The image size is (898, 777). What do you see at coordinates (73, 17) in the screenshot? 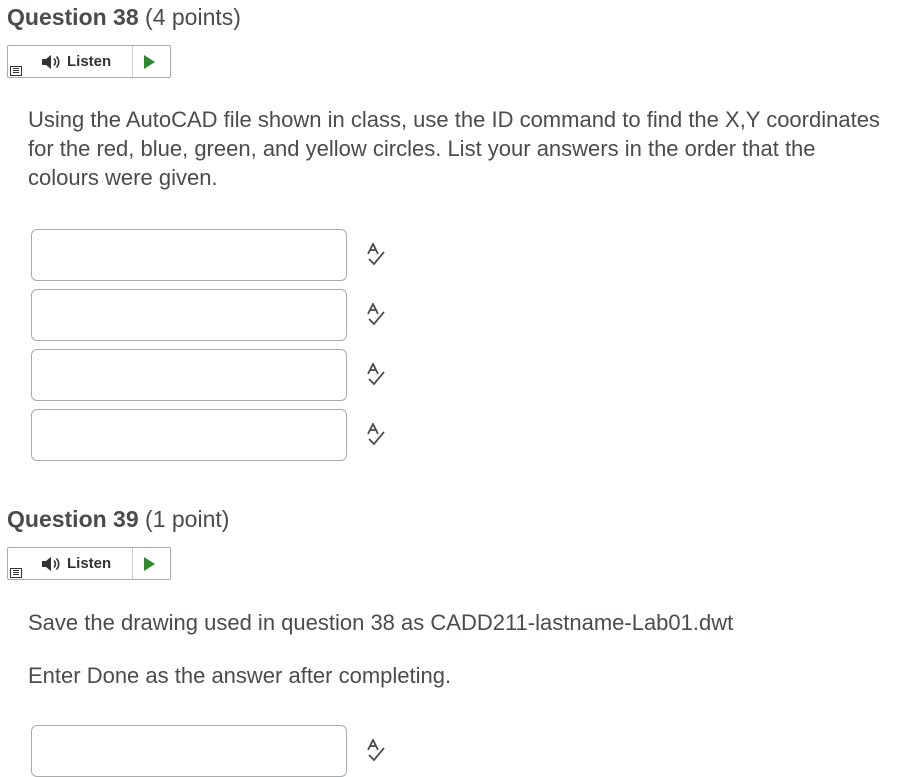
I see `question-number: Question 38` at bounding box center [73, 17].